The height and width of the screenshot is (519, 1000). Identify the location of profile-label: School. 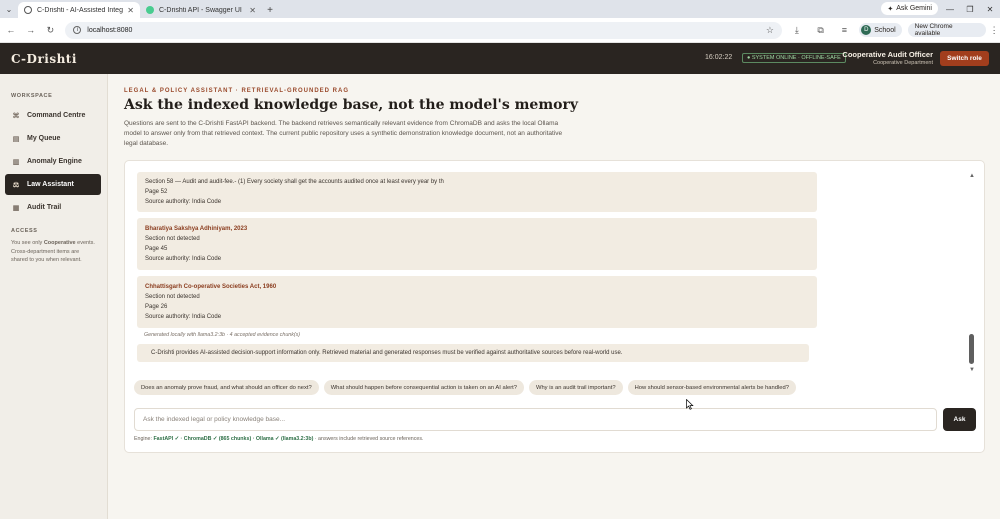
(885, 30).